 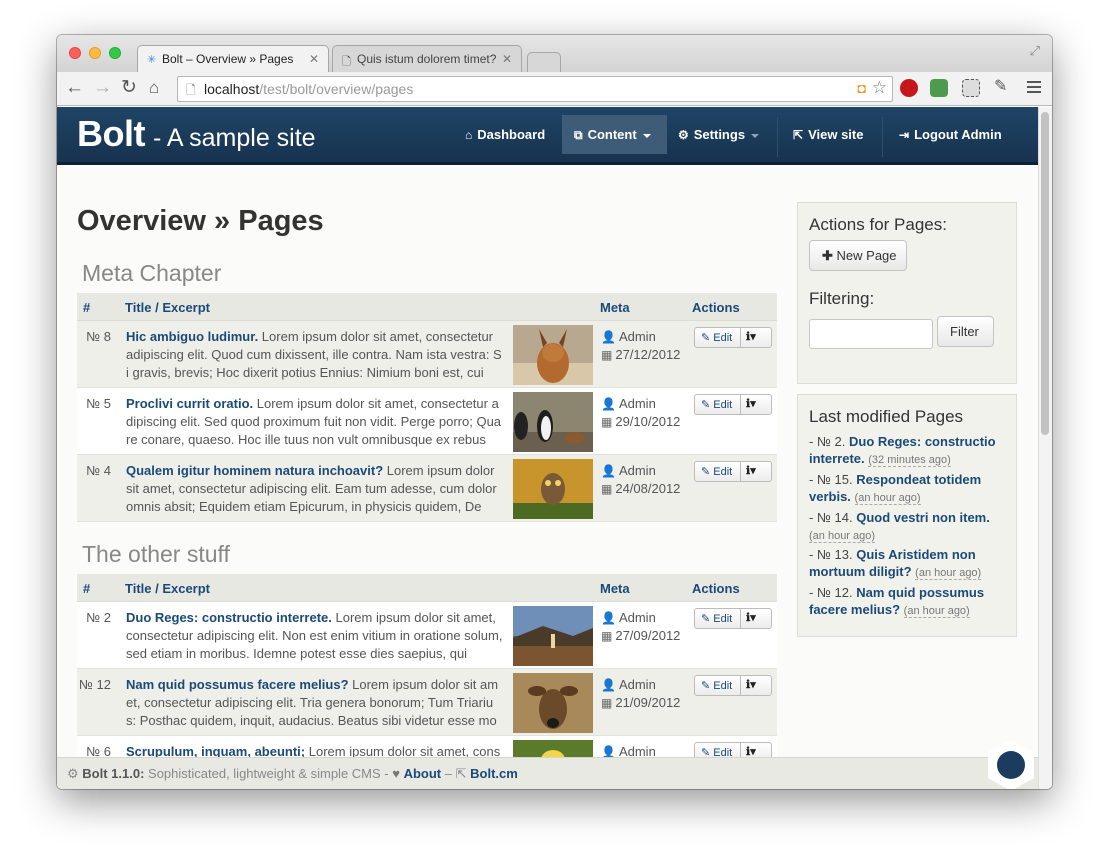 I want to click on record-title-link: Duo Reges: constructio interrete., so click(x=229, y=617).